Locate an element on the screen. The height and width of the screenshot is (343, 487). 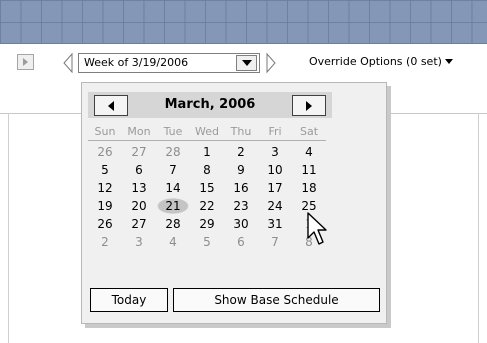
calendar-day: 1 is located at coordinates (207, 152).